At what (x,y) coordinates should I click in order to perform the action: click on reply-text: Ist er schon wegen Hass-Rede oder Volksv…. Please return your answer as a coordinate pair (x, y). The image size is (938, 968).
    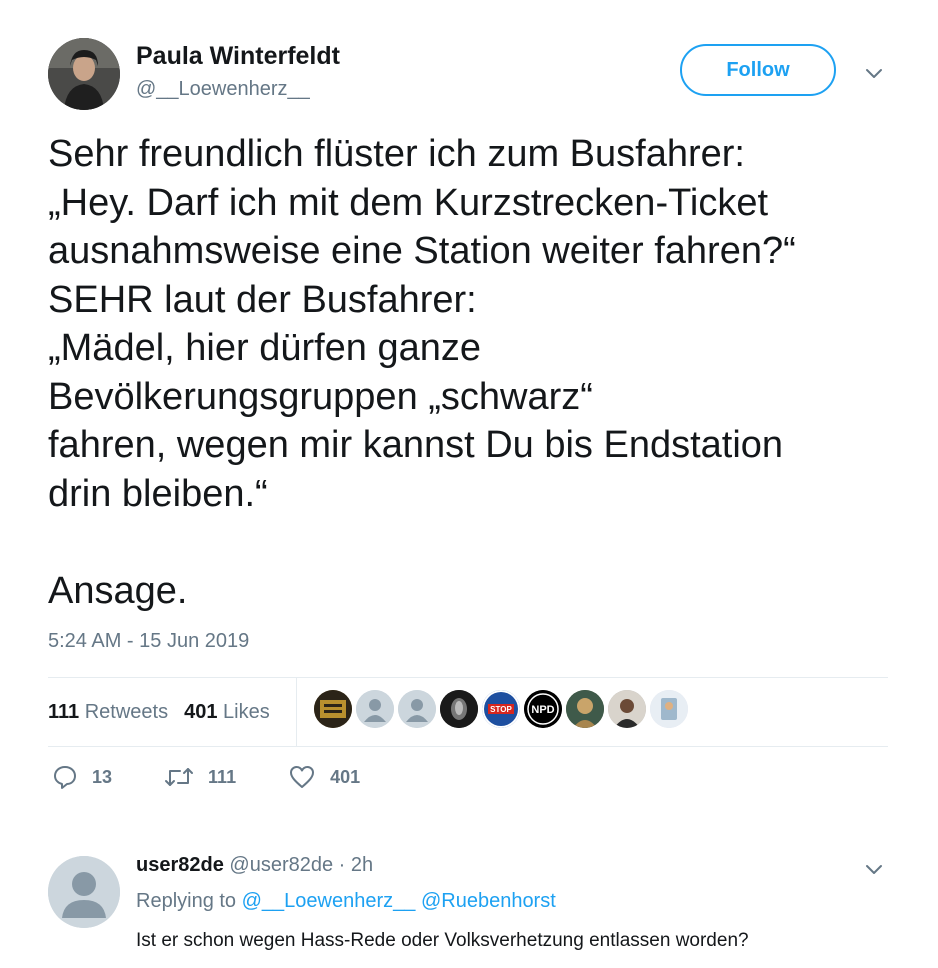
    Looking at the image, I should click on (442, 940).